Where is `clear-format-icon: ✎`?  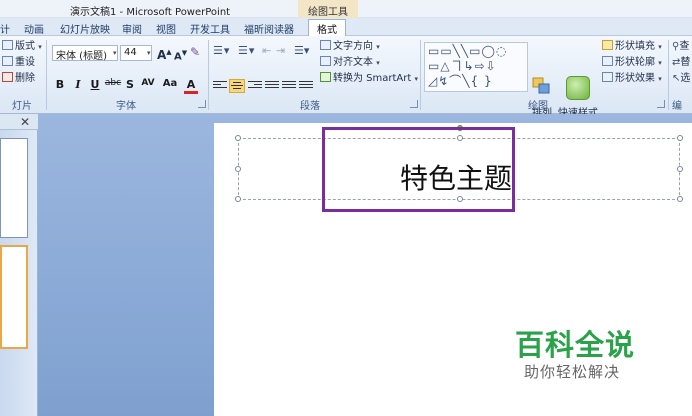
clear-format-icon: ✎ is located at coordinates (195, 52).